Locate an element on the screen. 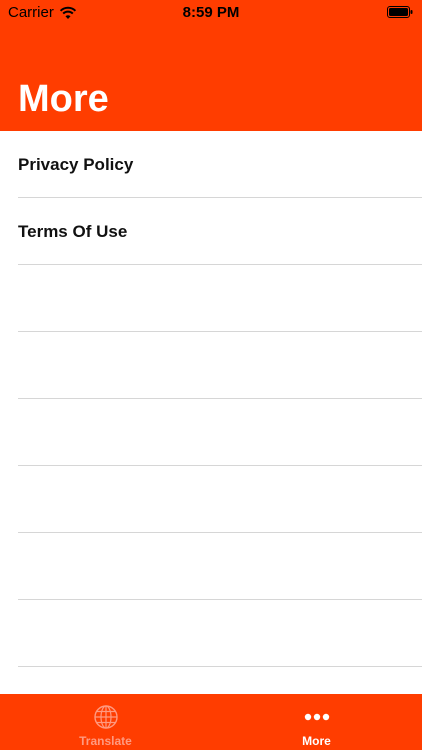  terms-of-use-row: Terms Of Use is located at coordinates (211, 231).